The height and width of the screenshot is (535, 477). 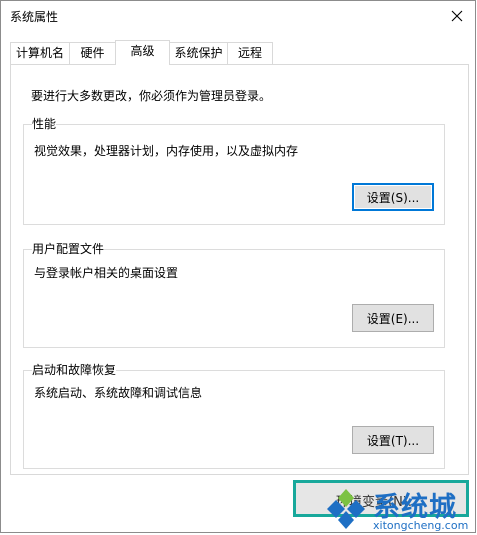 I want to click on startup-recovery-description: 系统启动、系统故障和调试信息, so click(x=118, y=393).